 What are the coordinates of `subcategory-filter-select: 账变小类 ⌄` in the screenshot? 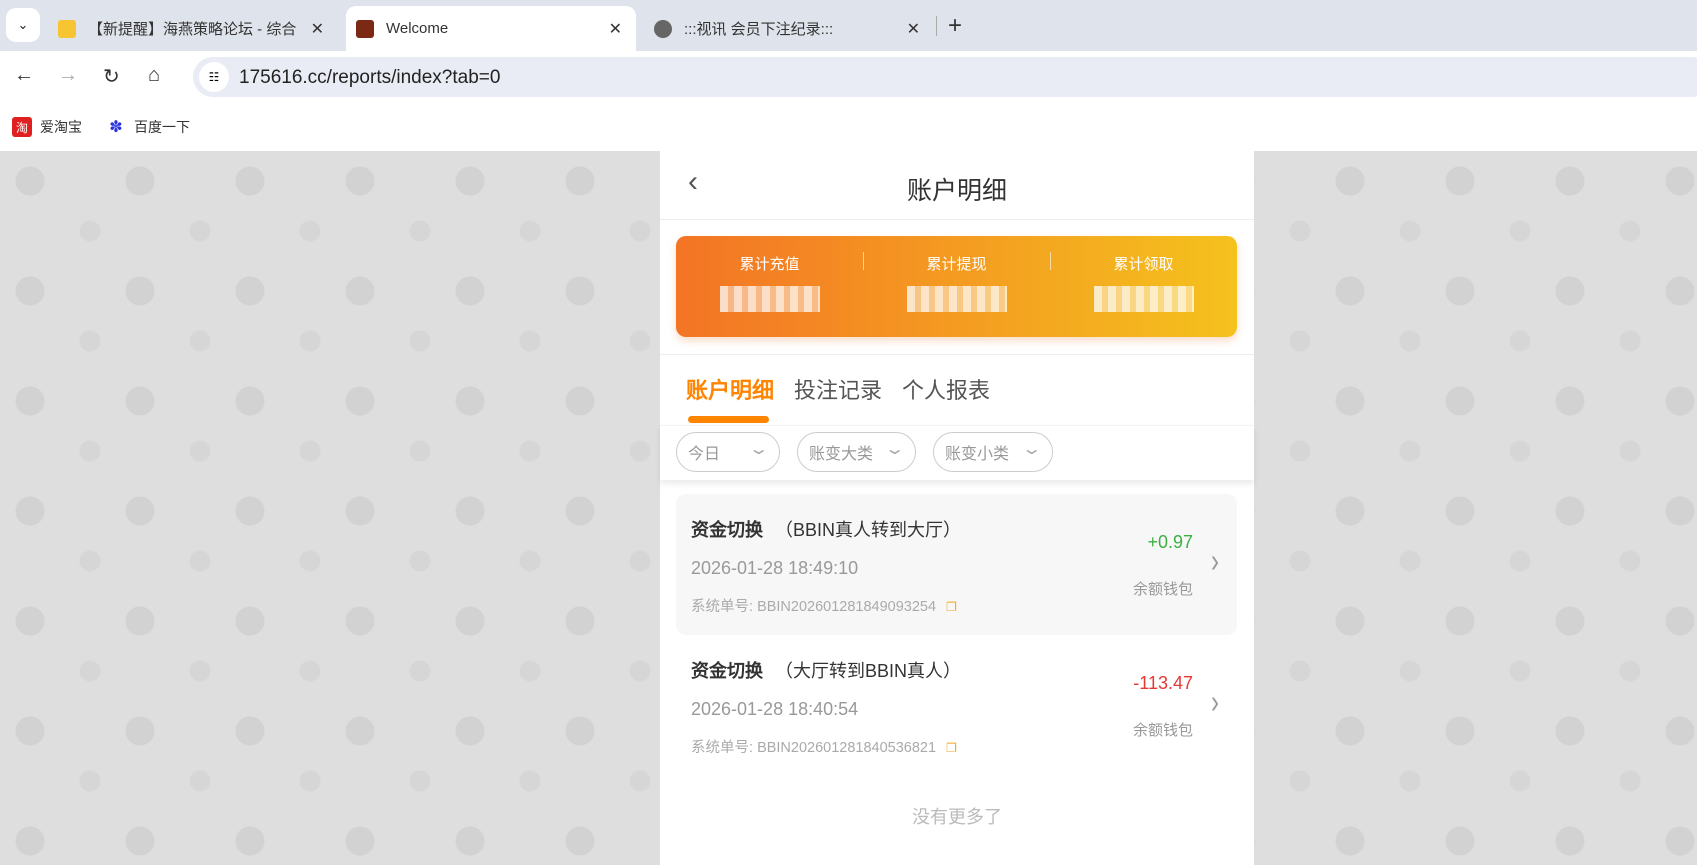 It's located at (993, 452).